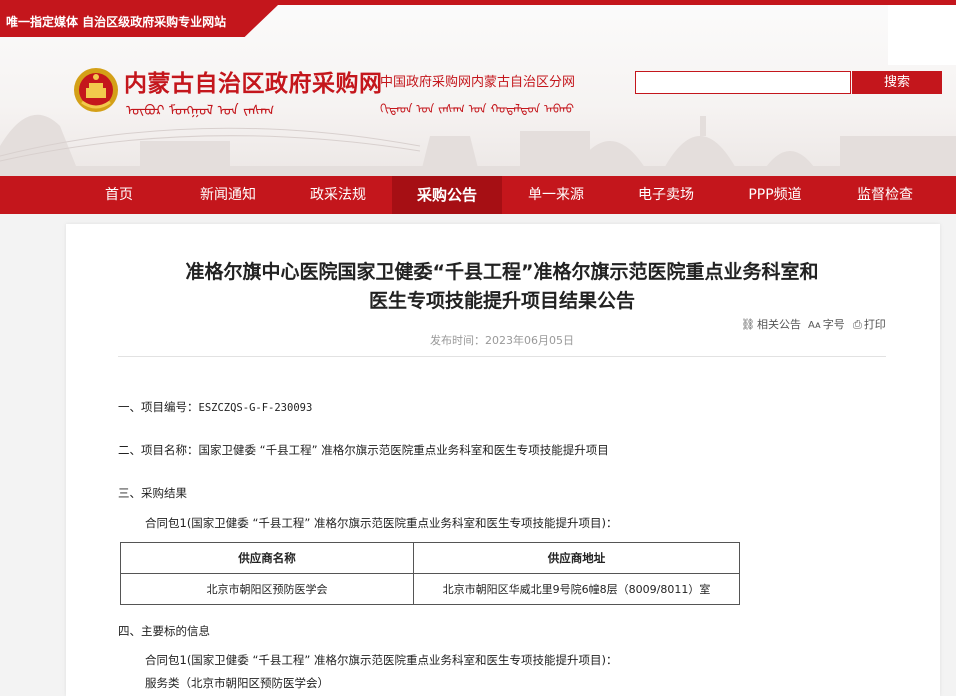 The width and height of the screenshot is (956, 696). What do you see at coordinates (775, 195) in the screenshot?
I see `nav-item-ppp: PPP频道` at bounding box center [775, 195].